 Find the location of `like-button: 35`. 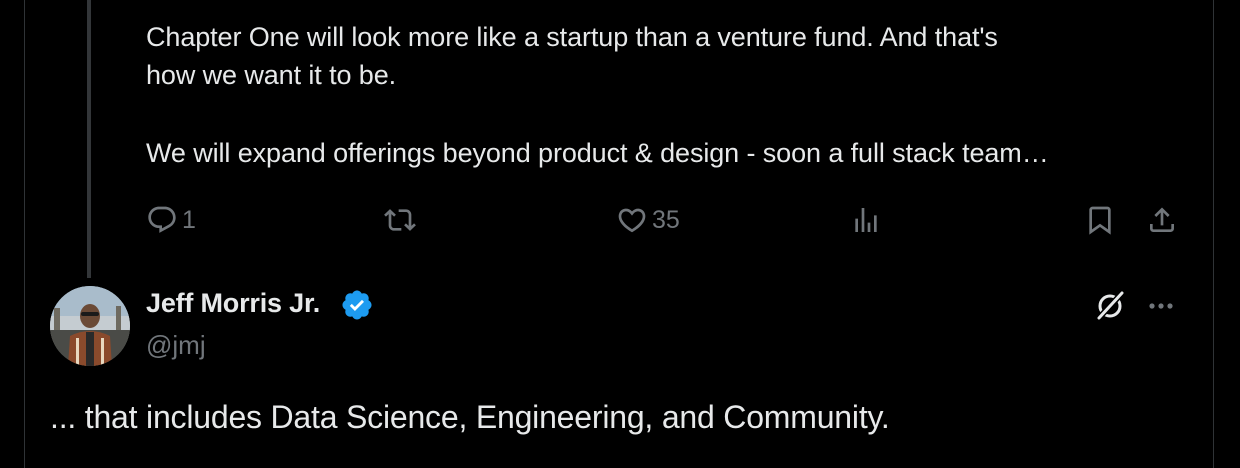

like-button: 35 is located at coordinates (648, 220).